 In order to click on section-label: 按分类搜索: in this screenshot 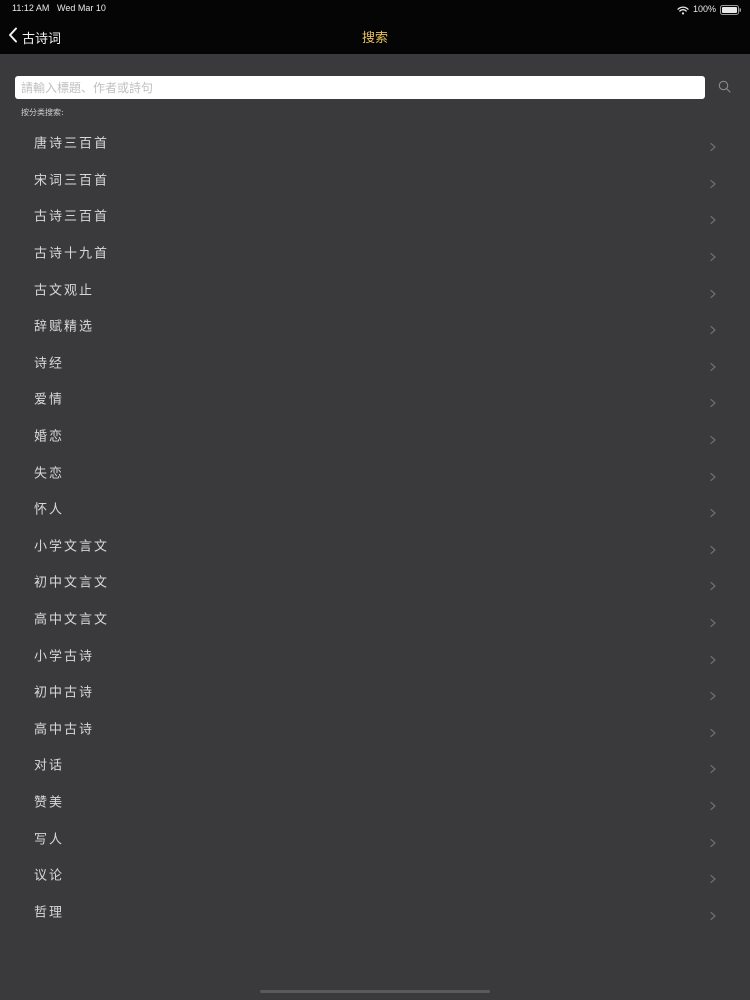, I will do `click(42, 112)`.